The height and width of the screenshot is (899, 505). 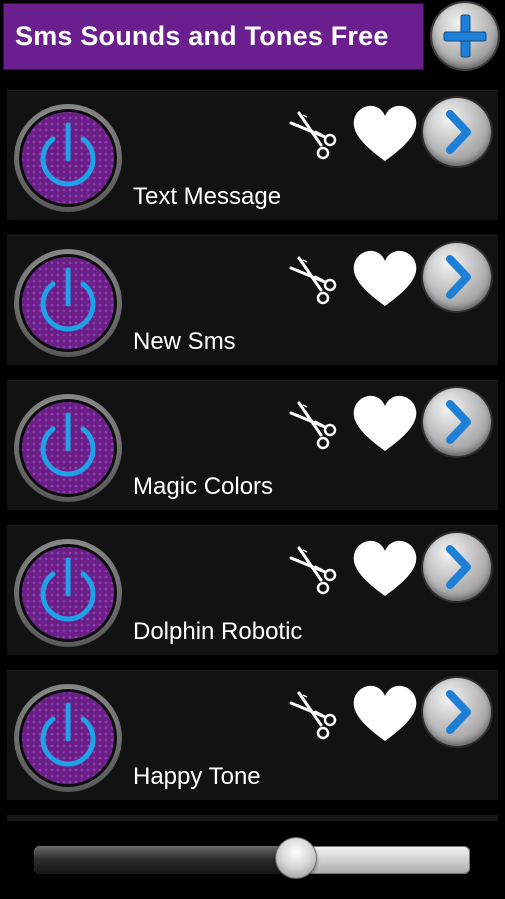 I want to click on app-header: Sms Sounds and Tones Free, so click(x=213, y=36).